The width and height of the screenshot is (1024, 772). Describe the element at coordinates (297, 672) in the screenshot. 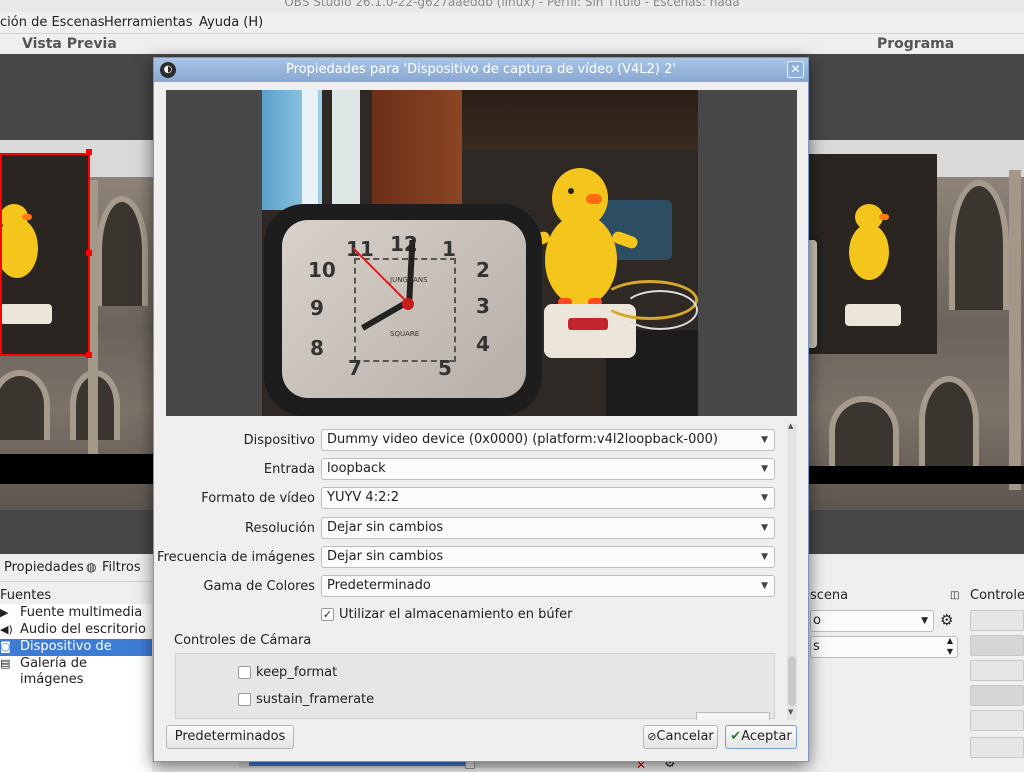

I see `keep-format-label: keep_format` at that location.